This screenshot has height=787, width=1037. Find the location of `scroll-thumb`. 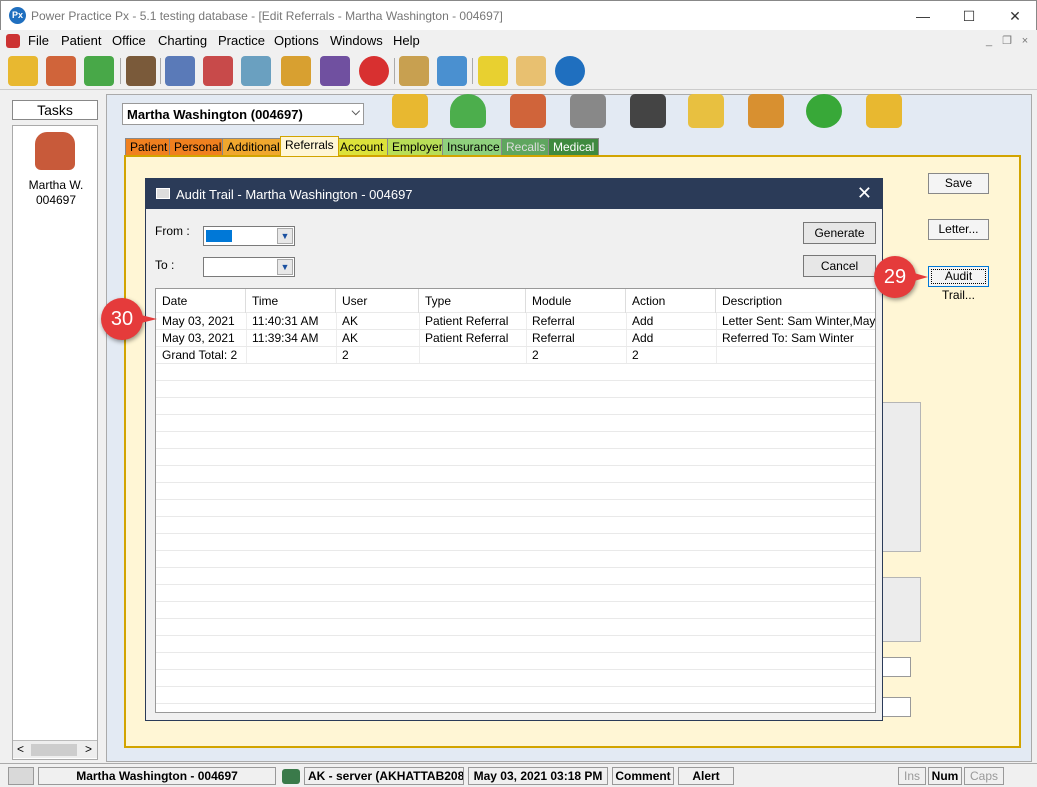

scroll-thumb is located at coordinates (54, 750).